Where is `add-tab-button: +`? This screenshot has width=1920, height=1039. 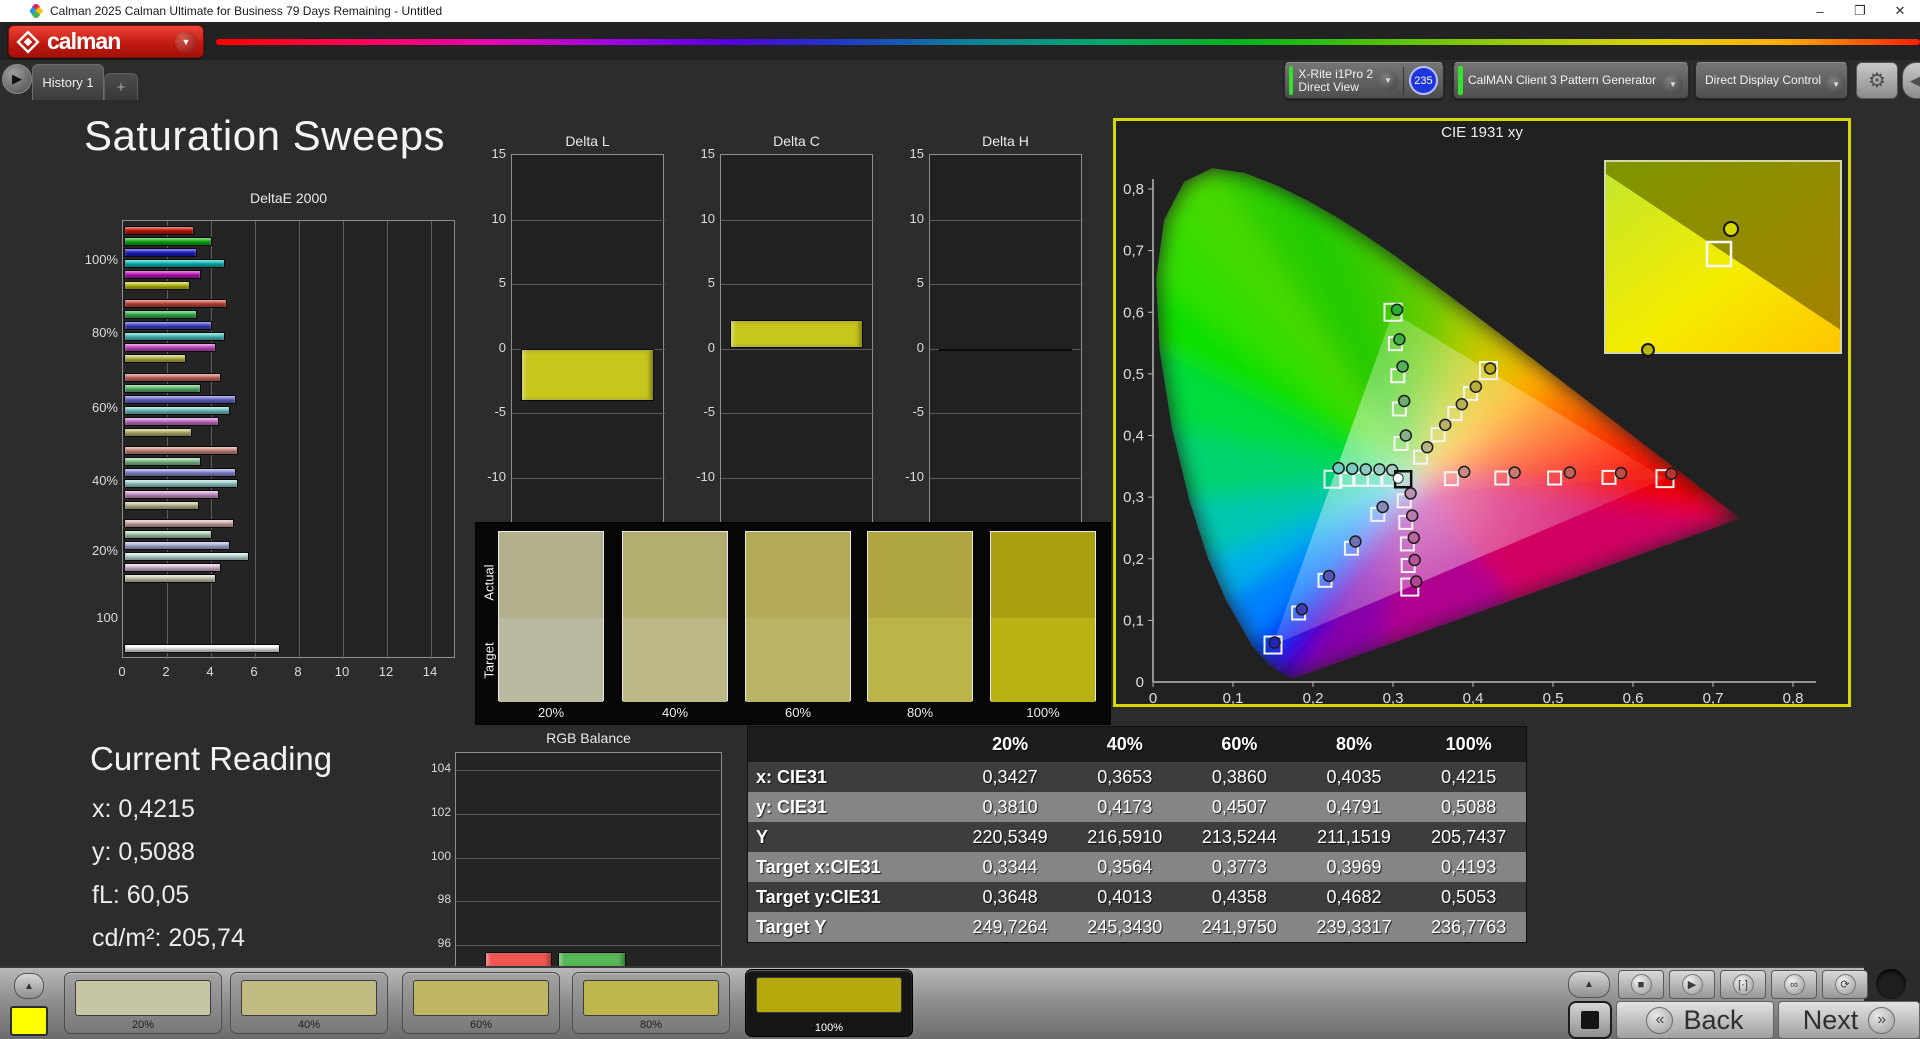
add-tab-button: + is located at coordinates (121, 86).